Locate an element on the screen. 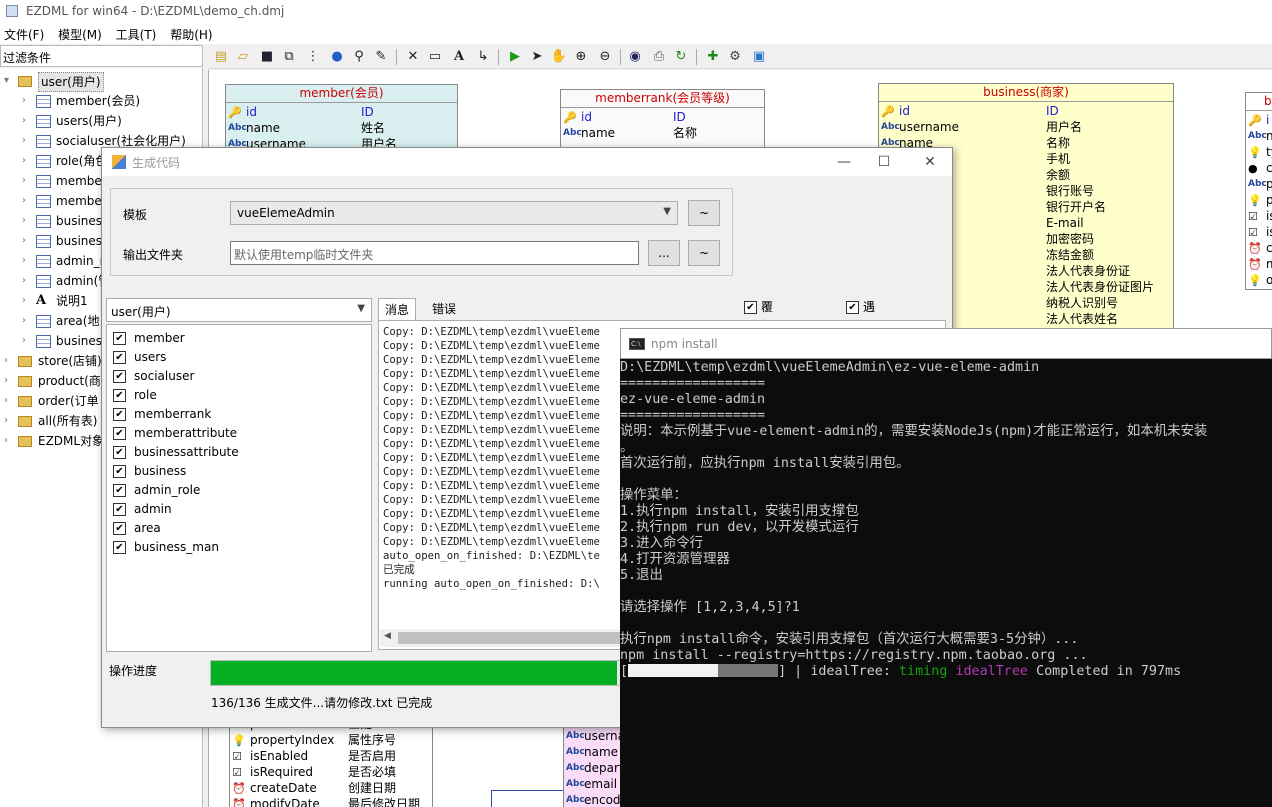 The width and height of the screenshot is (1272, 807). entity-field-row: 🔑i is located at coordinates (1259, 121).